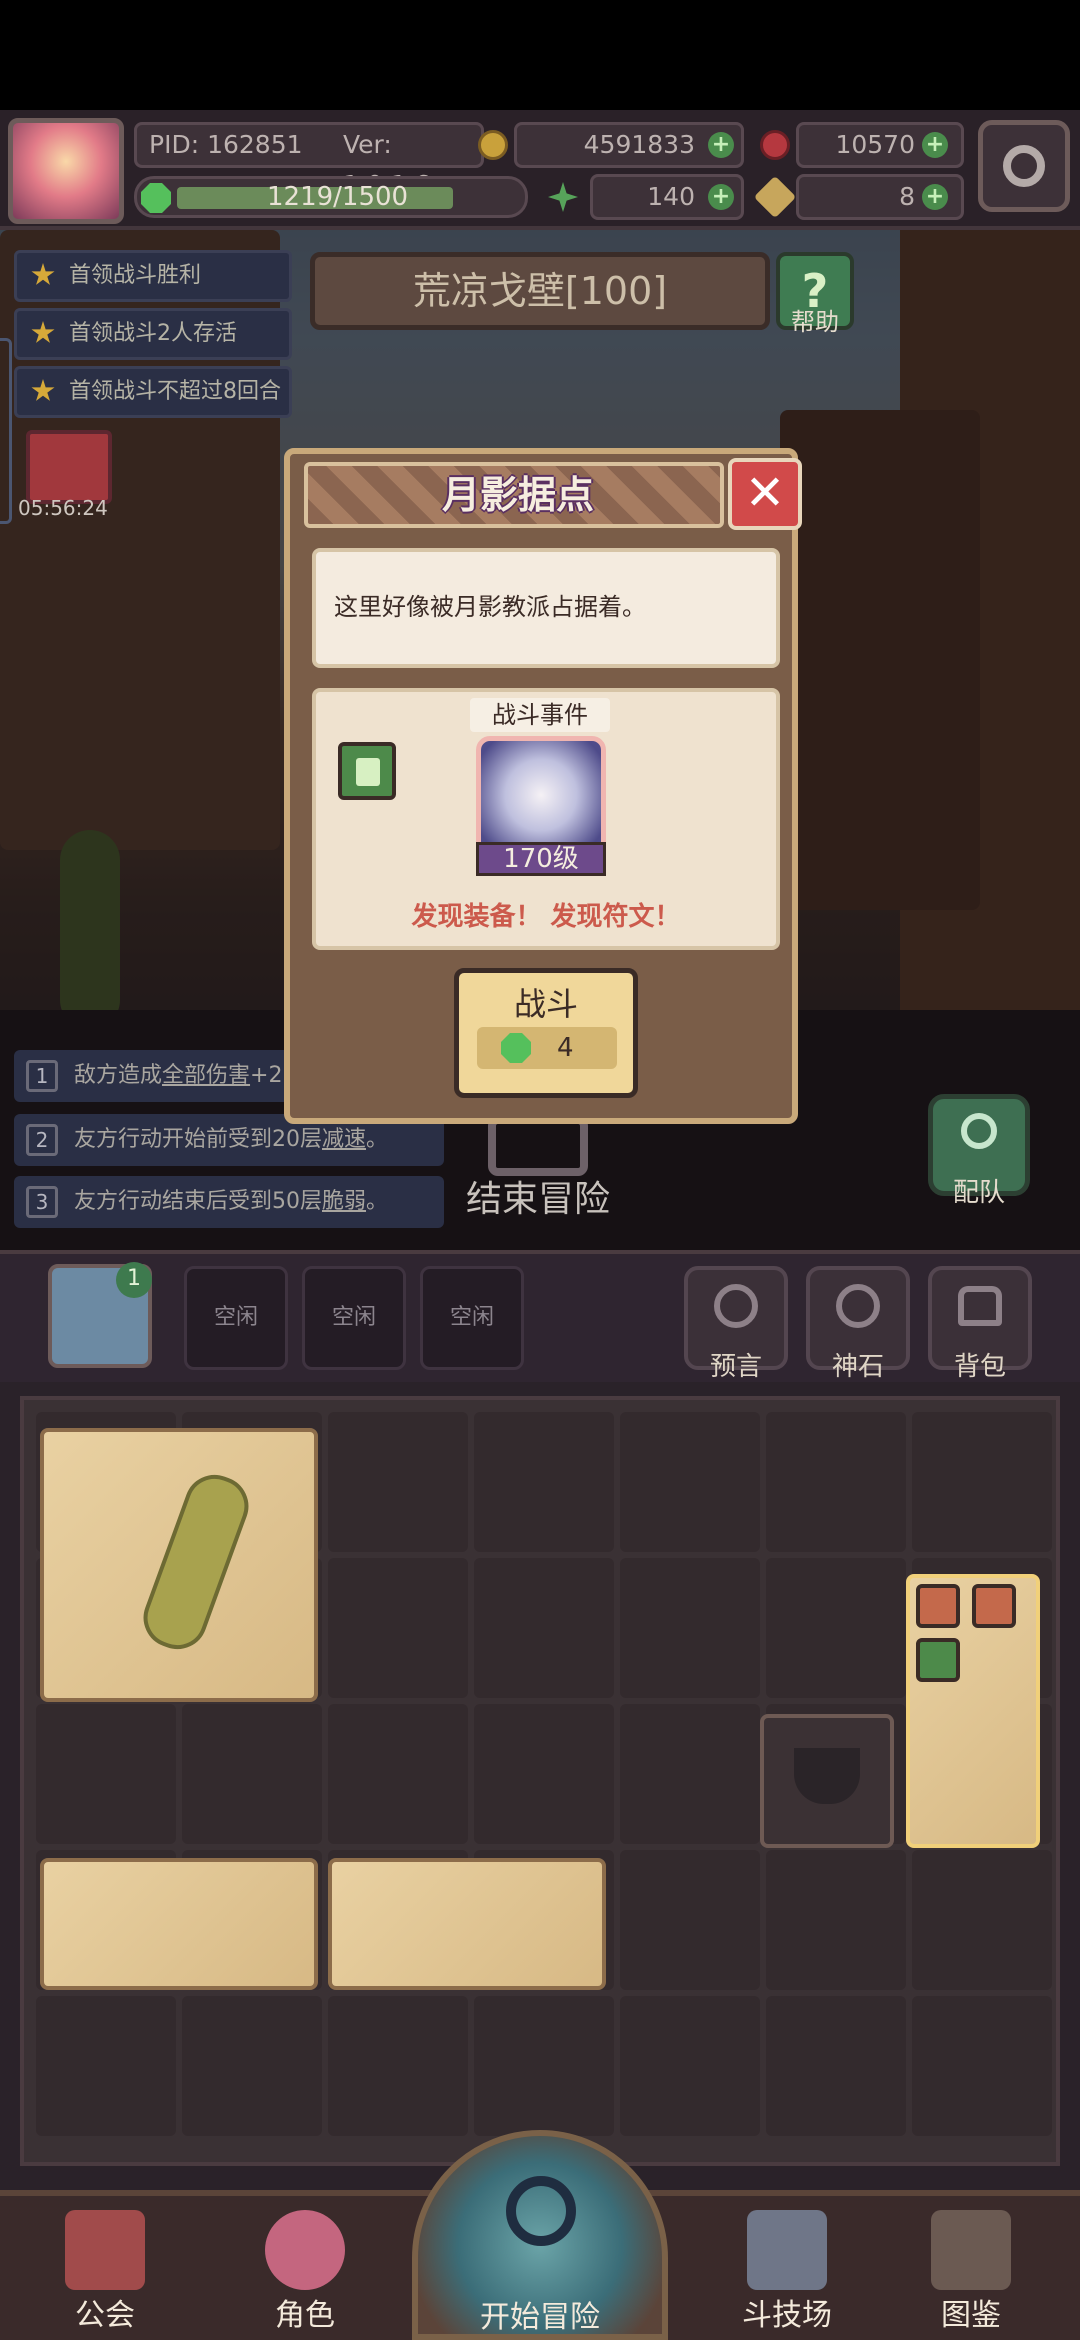 The width and height of the screenshot is (1080, 2340). Describe the element at coordinates (467, 1924) in the screenshot. I see `skull-tile` at that location.